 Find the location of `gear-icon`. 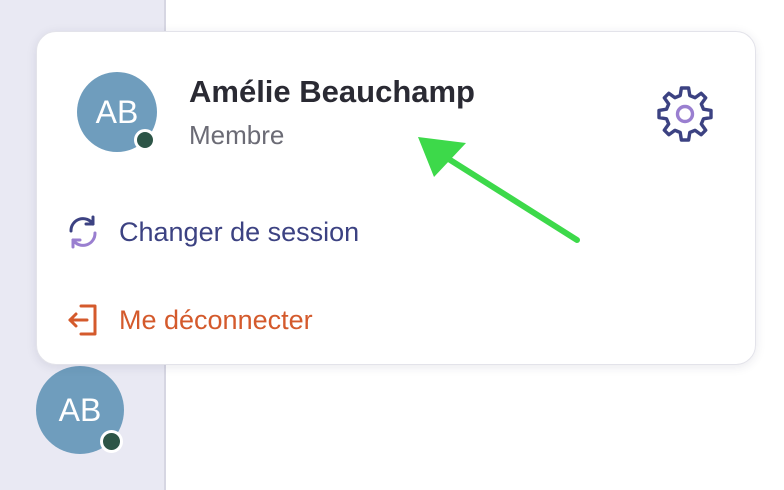

gear-icon is located at coordinates (685, 114).